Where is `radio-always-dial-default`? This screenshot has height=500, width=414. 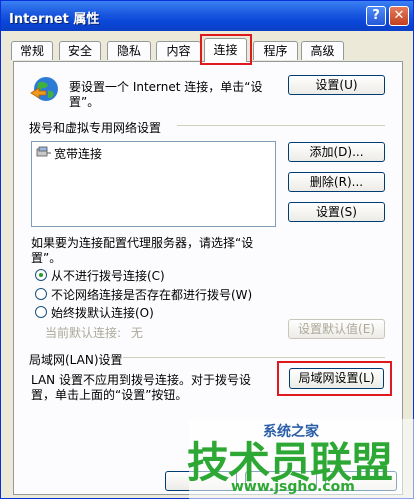
radio-always-dial-default is located at coordinates (41, 312).